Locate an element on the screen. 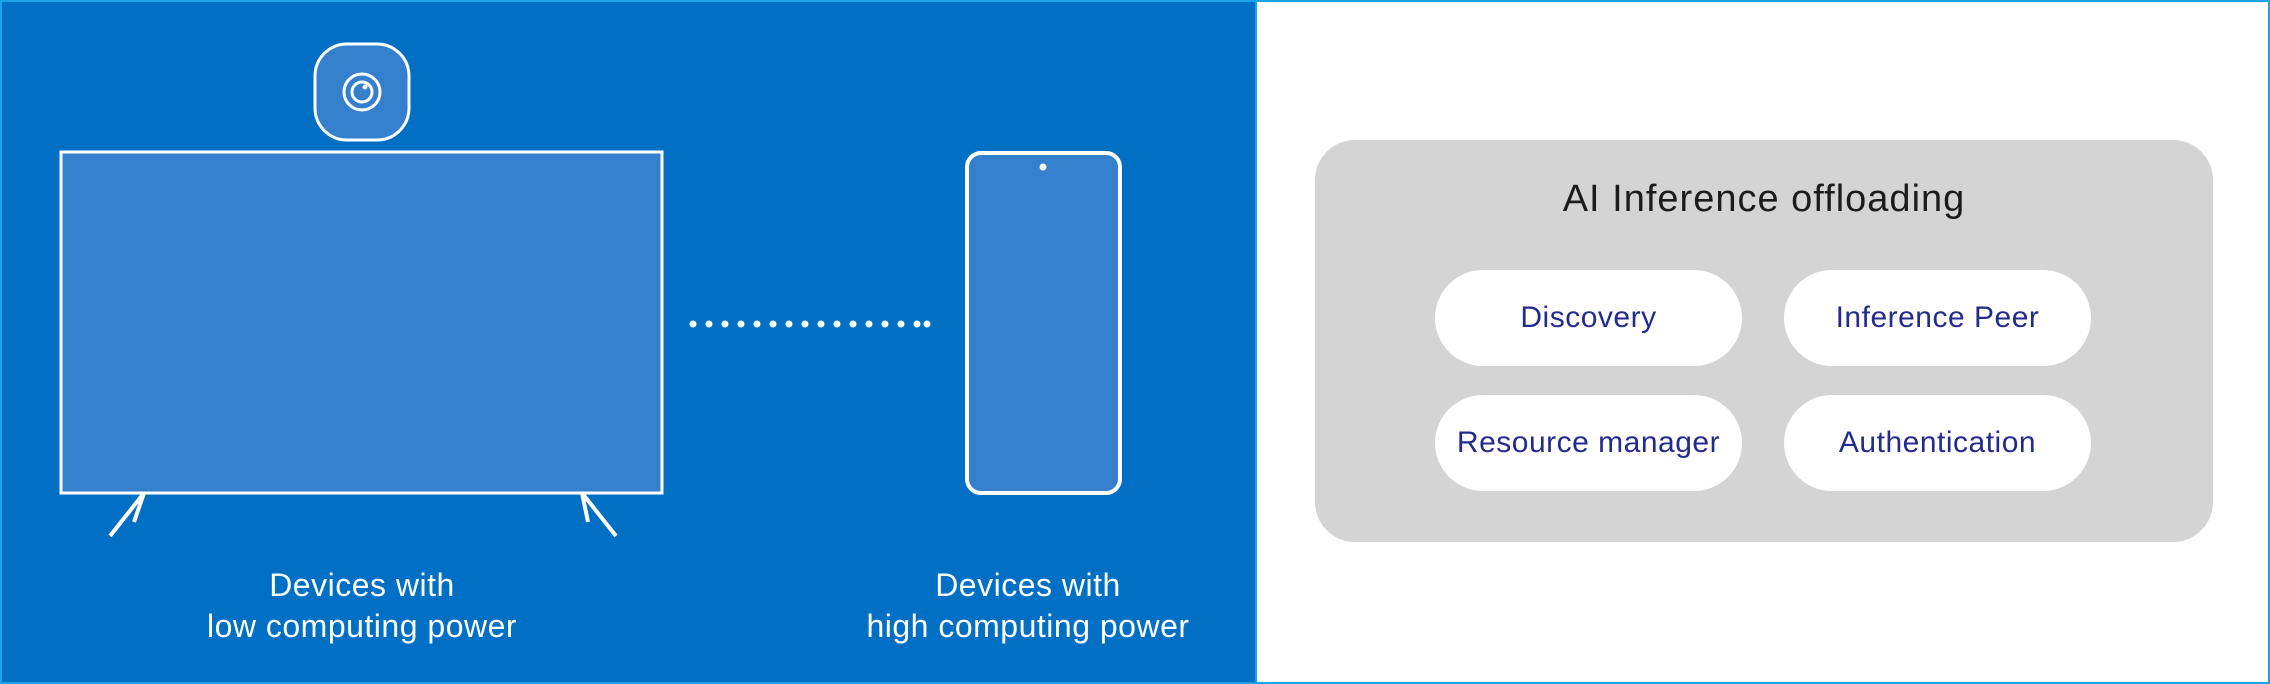 The width and height of the screenshot is (2270, 684). authentication-module: Authentication is located at coordinates (1937, 443).